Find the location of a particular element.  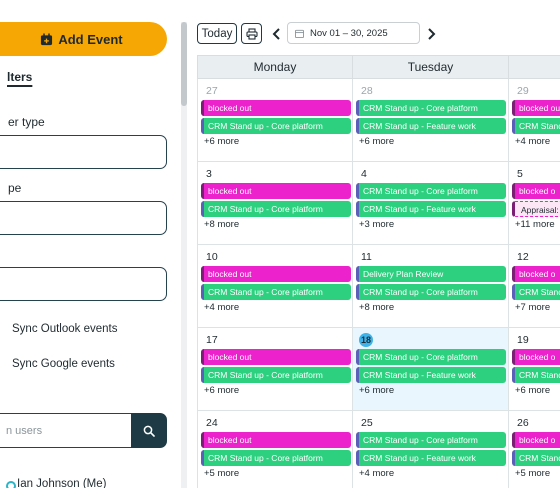

next-month-button is located at coordinates (431, 33).